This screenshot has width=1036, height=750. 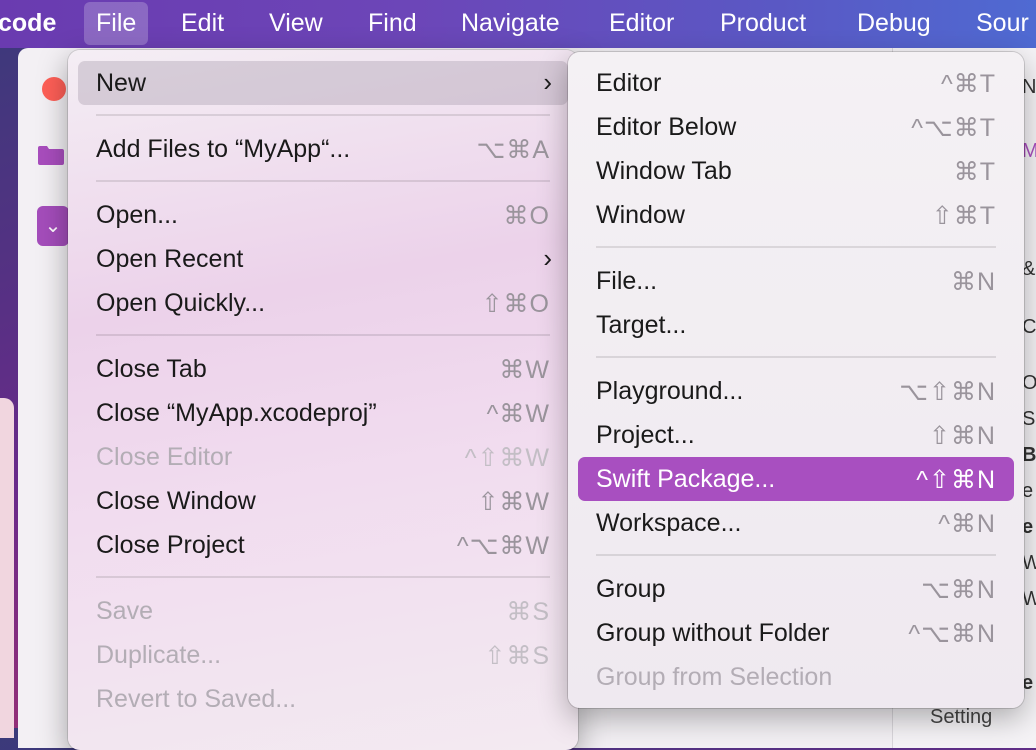 I want to click on menu-item-shortcut: ⇧⌘N, so click(x=962, y=436).